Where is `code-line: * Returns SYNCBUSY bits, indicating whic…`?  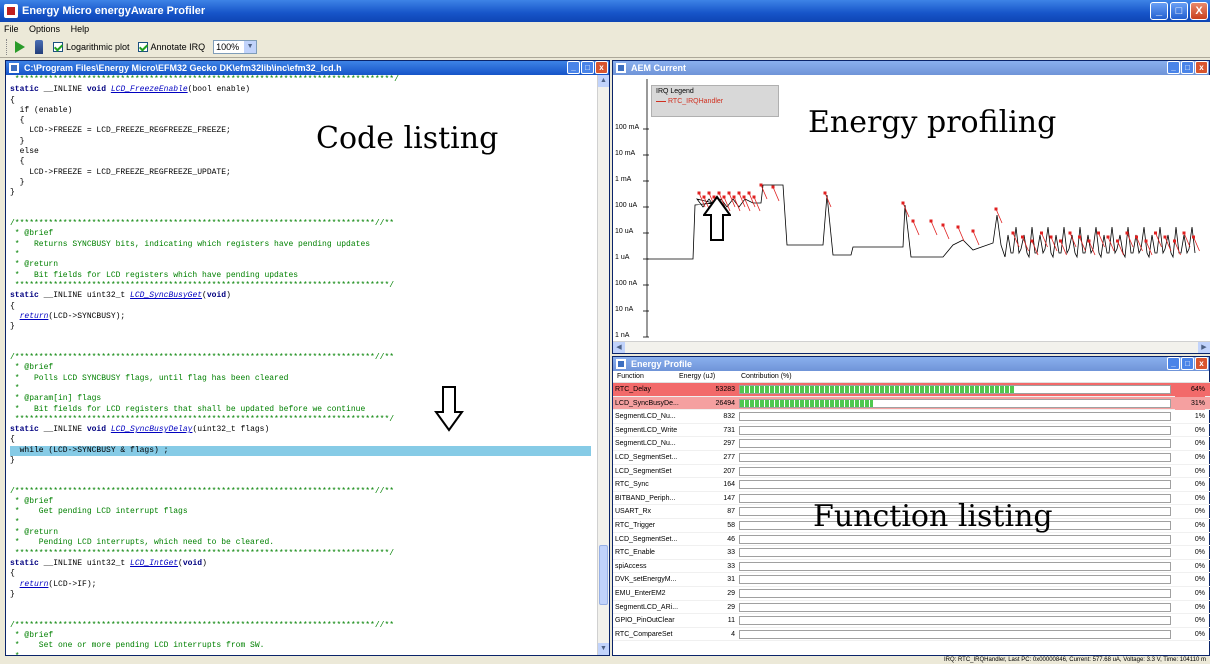
code-line: * Returns SYNCBUSY bits, indicating whic… is located at coordinates (300, 245).